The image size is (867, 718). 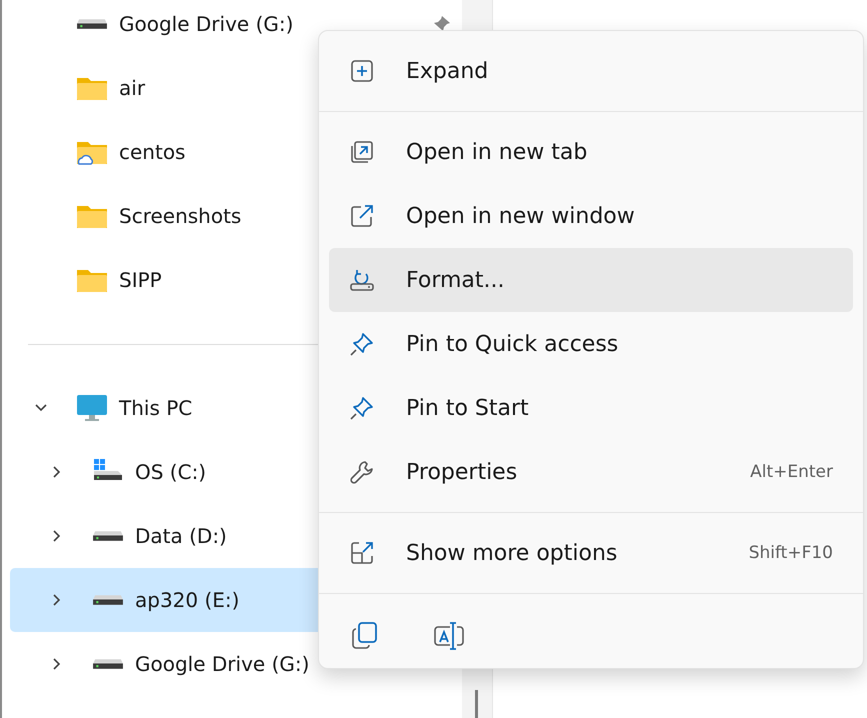 What do you see at coordinates (92, 408) in the screenshot?
I see `monitor-icon` at bounding box center [92, 408].